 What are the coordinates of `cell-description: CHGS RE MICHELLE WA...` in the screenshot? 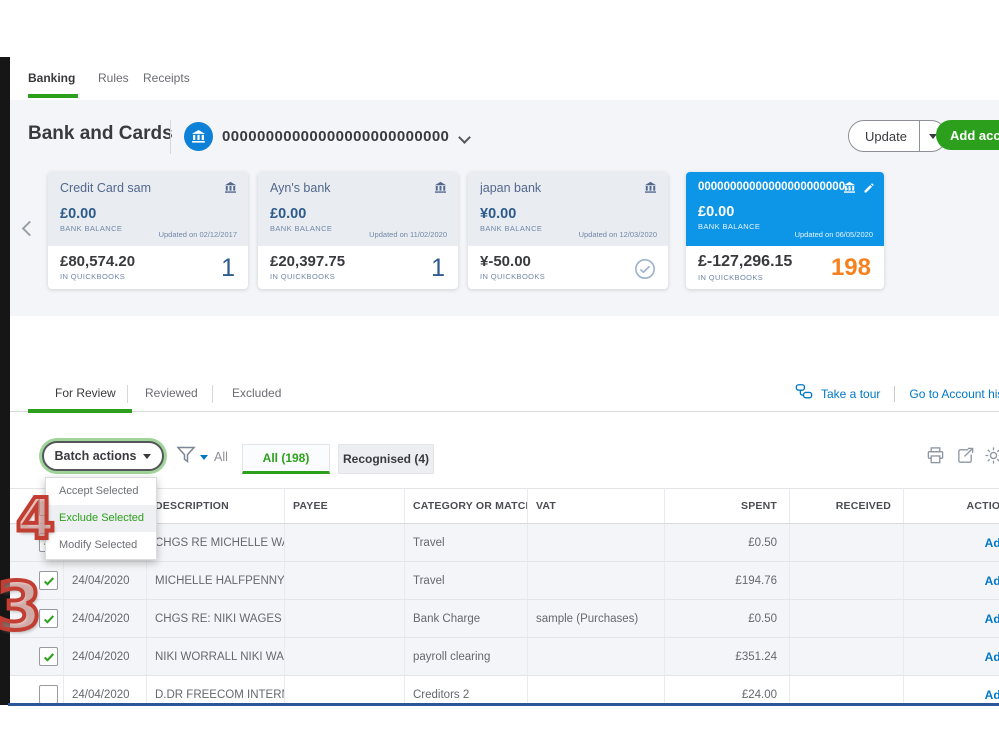 It's located at (216, 542).